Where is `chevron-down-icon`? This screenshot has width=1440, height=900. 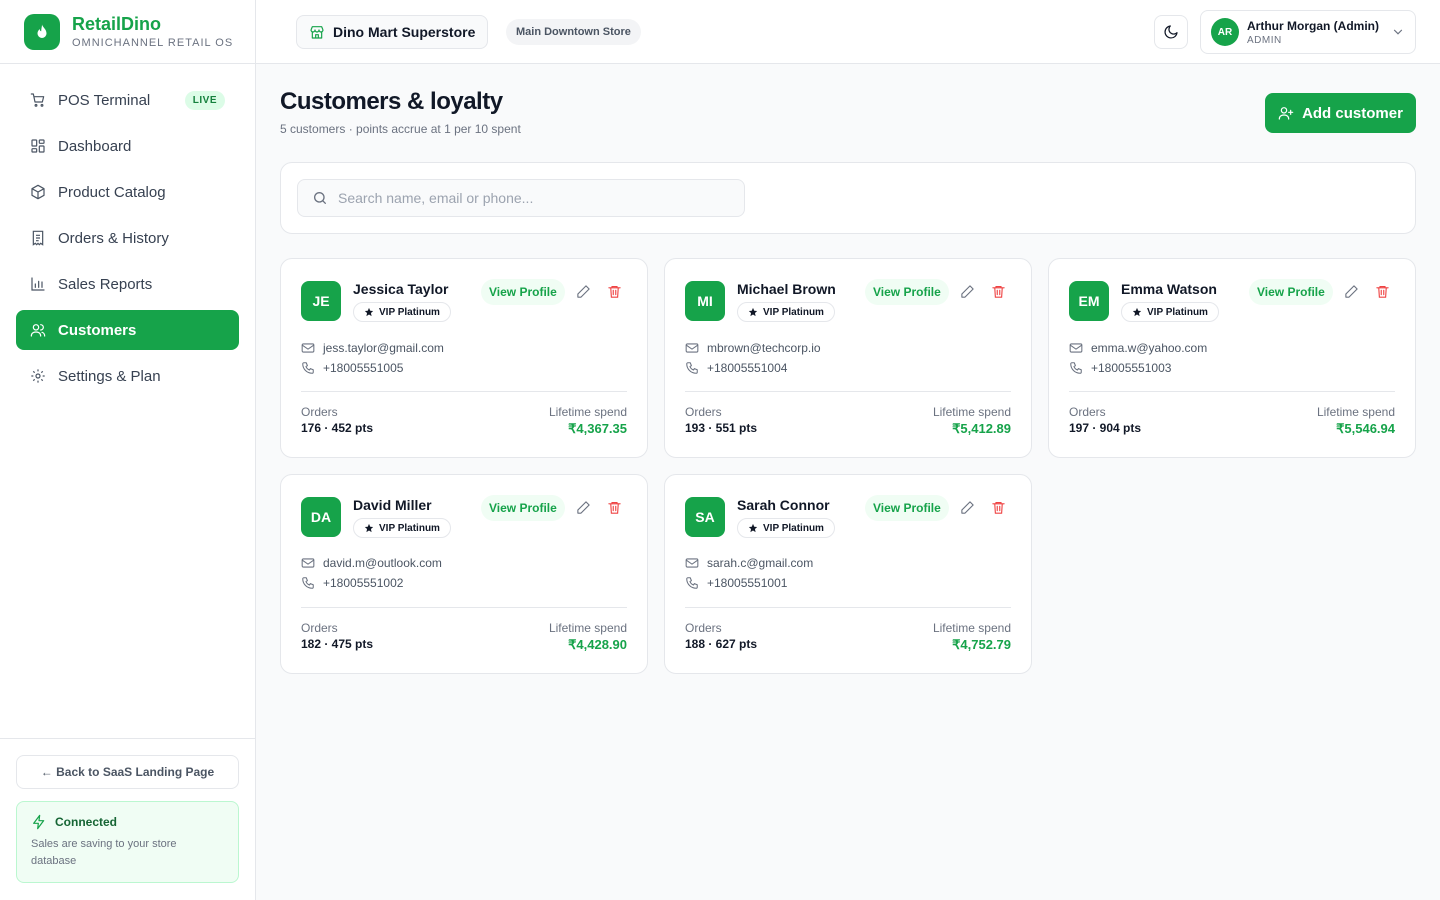 chevron-down-icon is located at coordinates (1398, 32).